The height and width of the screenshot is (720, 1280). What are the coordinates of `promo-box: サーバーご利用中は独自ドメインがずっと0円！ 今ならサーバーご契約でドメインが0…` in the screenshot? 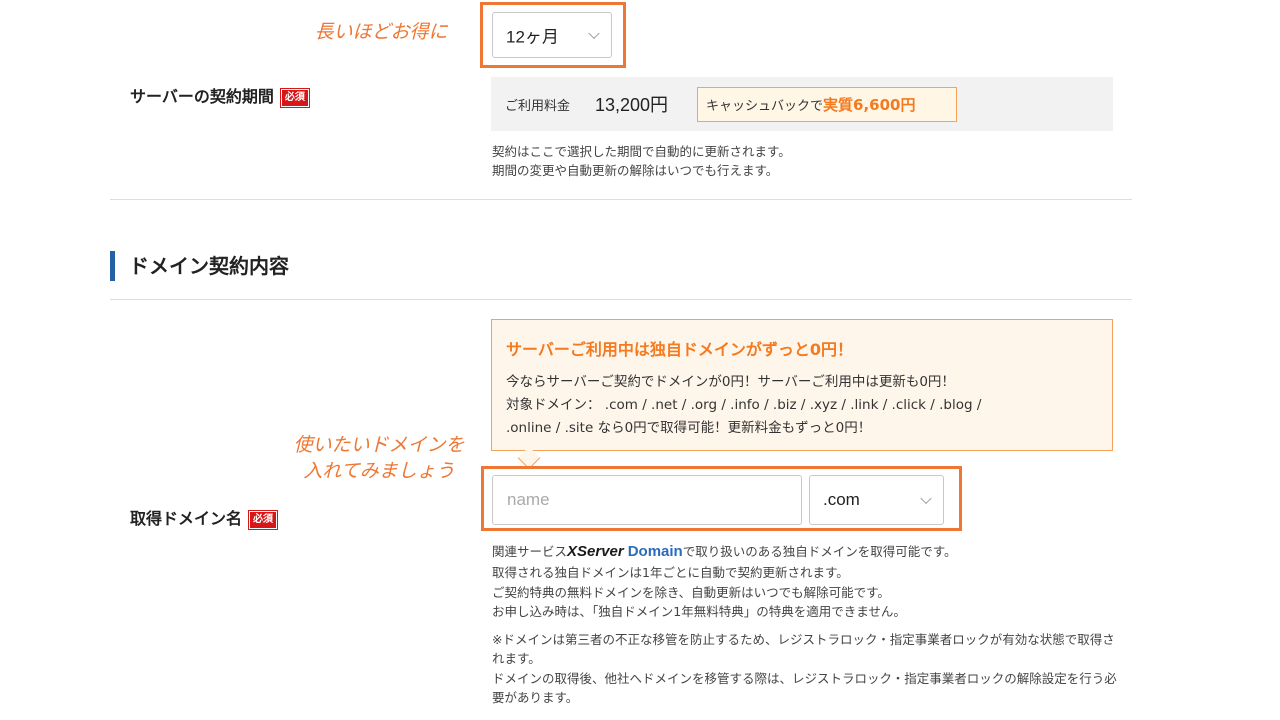 It's located at (802, 385).